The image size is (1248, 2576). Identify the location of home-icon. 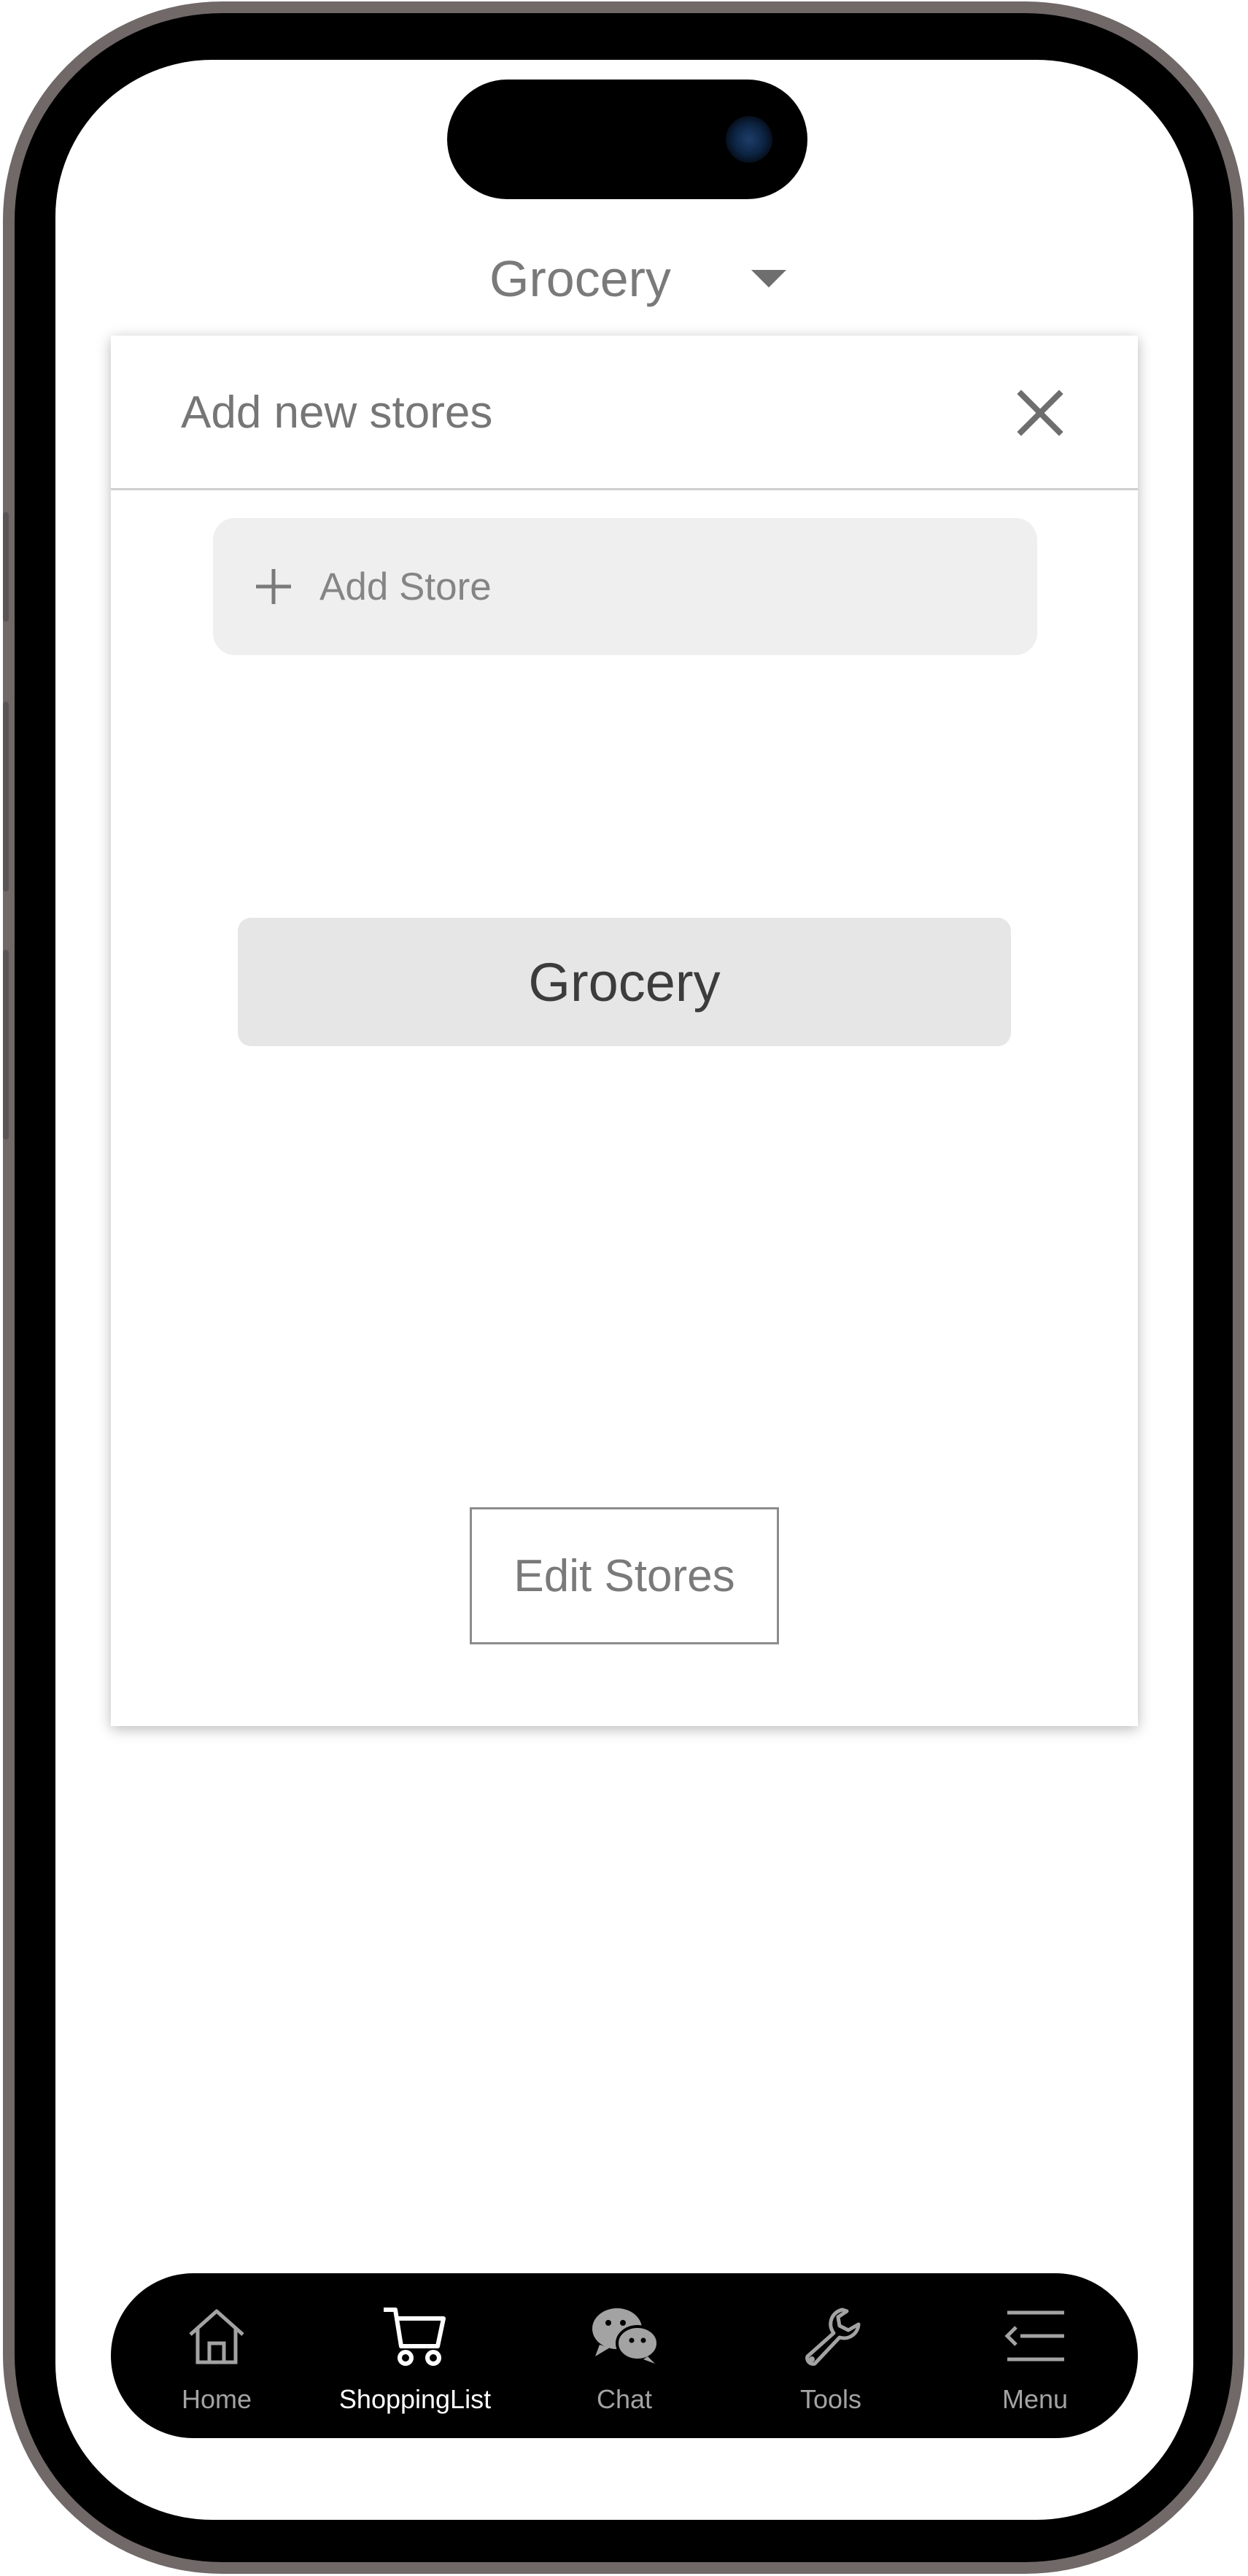
(216, 2336).